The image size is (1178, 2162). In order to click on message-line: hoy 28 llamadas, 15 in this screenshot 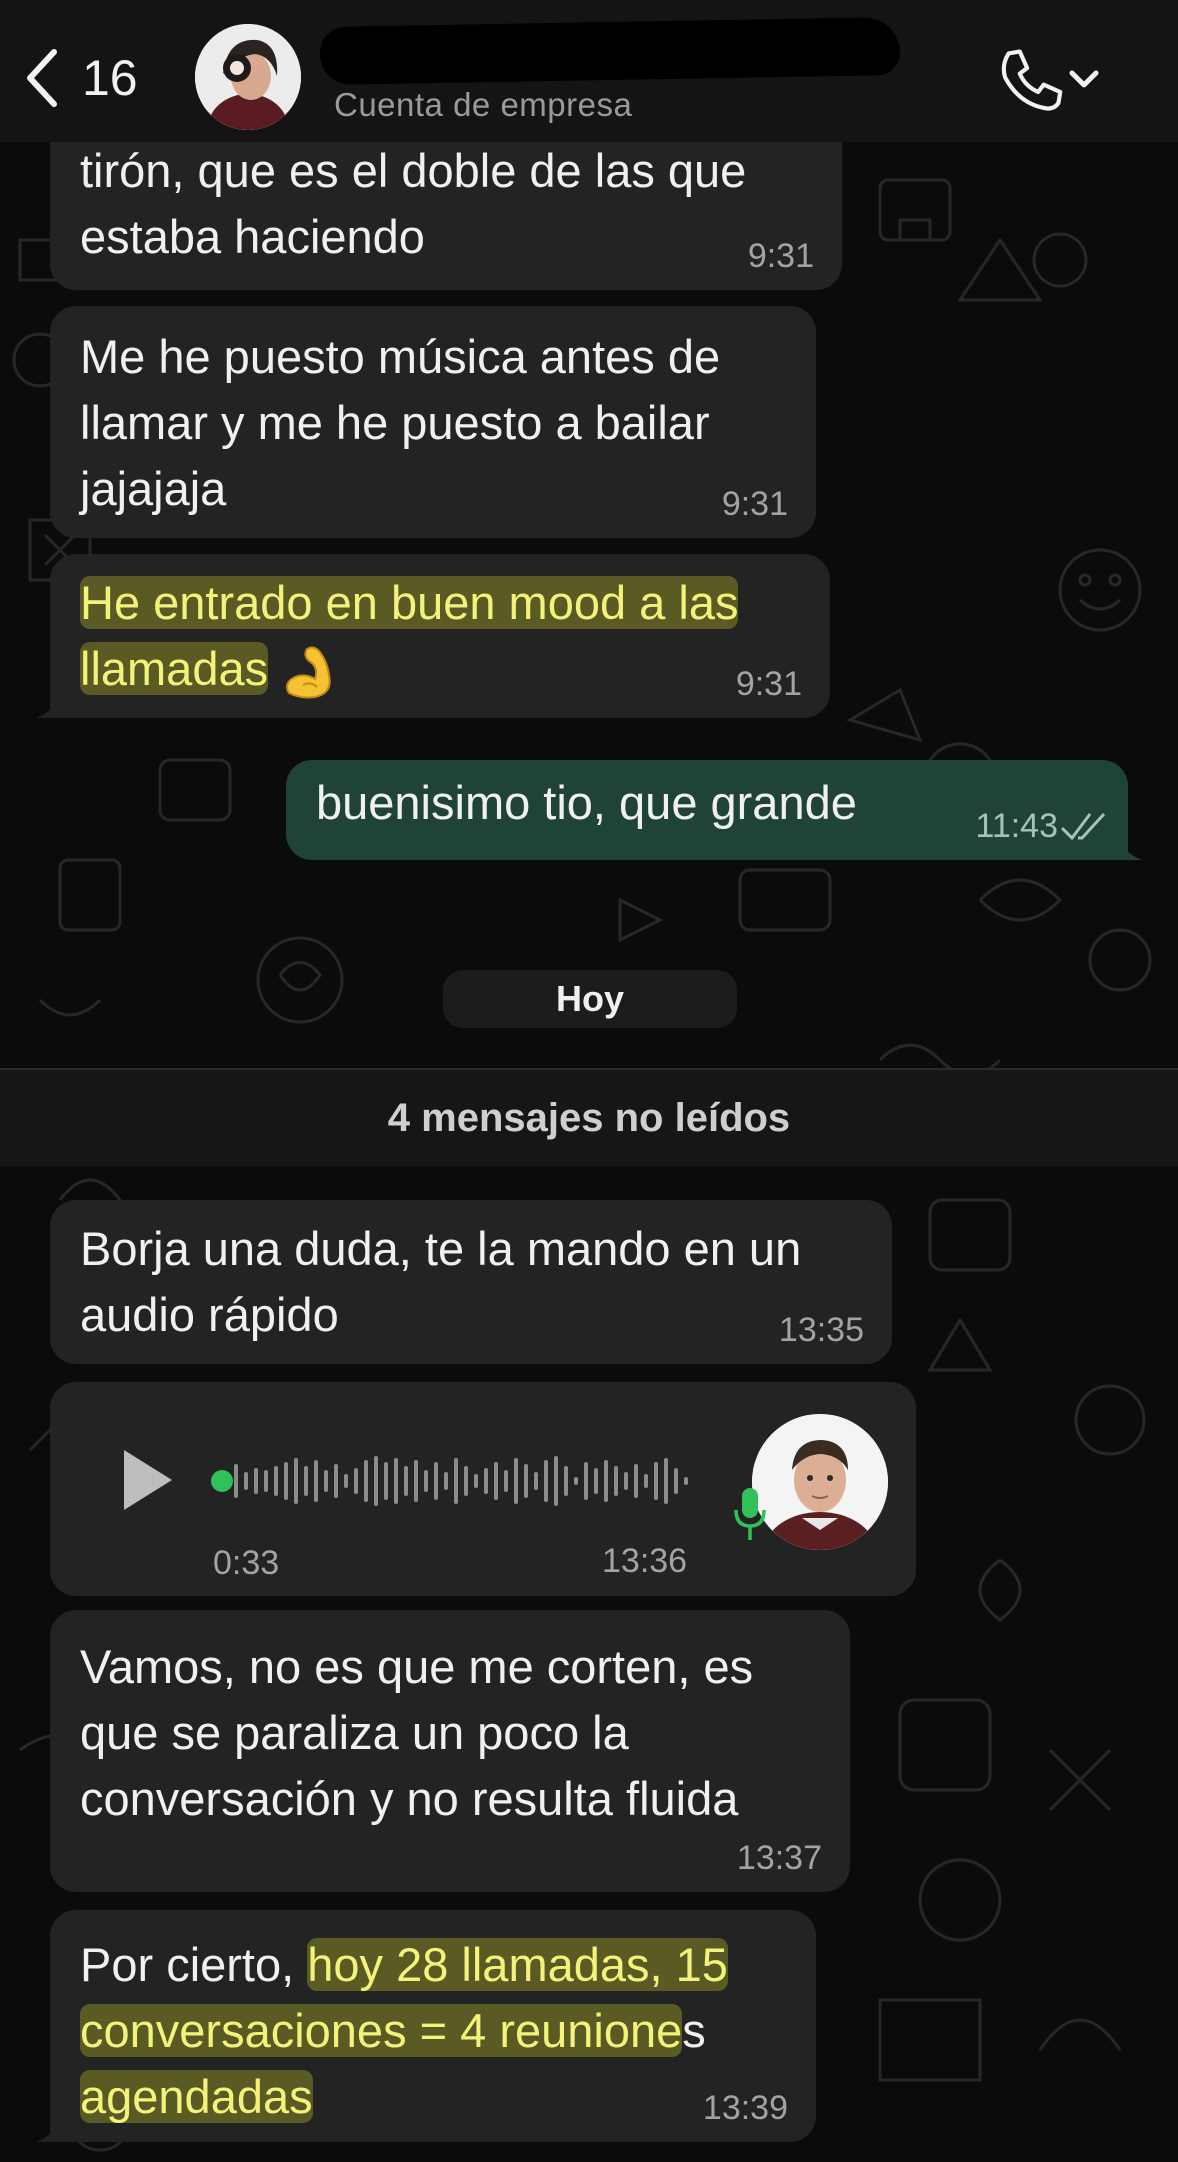, I will do `click(517, 1964)`.